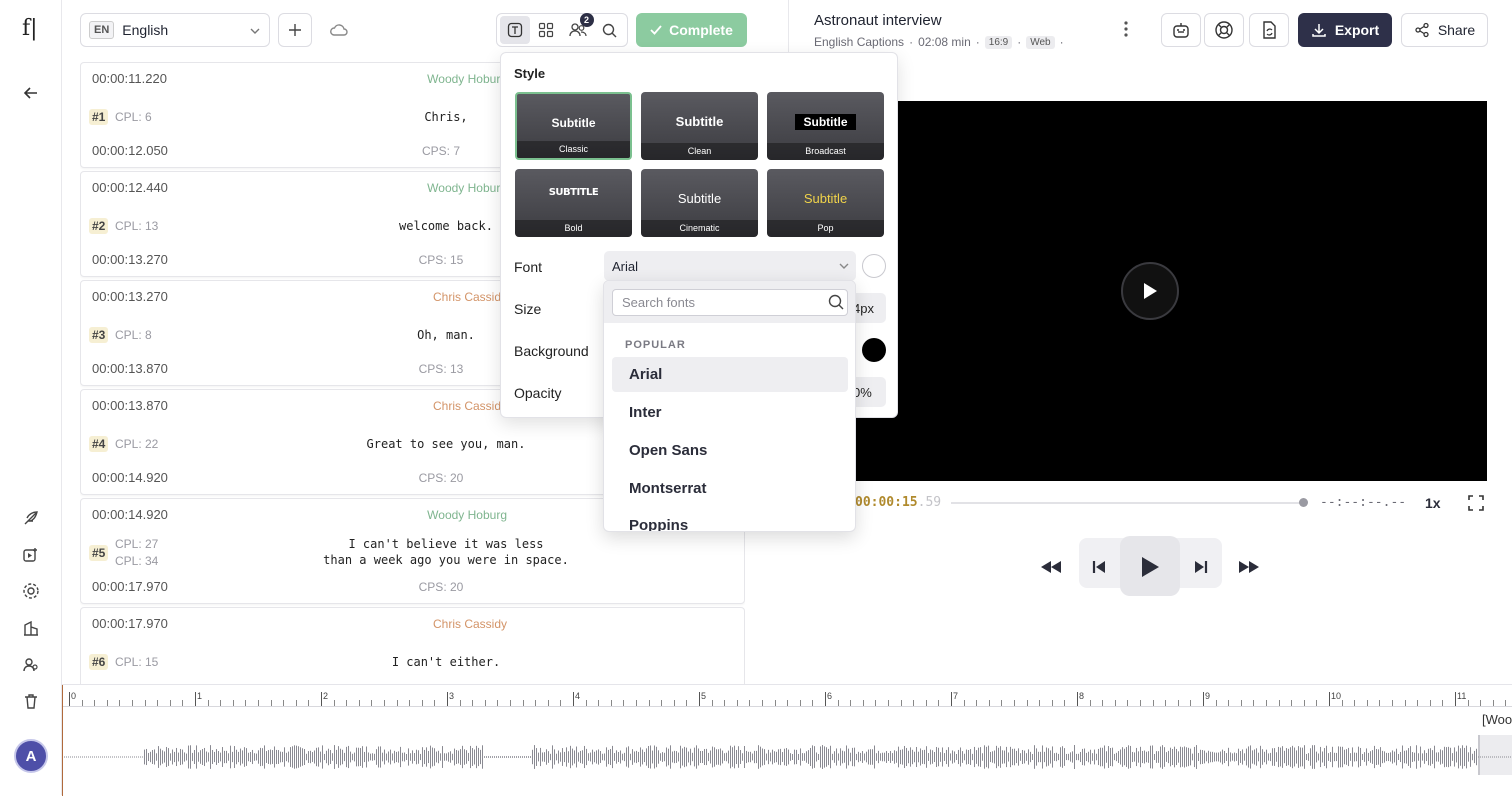 The width and height of the screenshot is (1512, 796). I want to click on seek-bar, so click(1129, 502).